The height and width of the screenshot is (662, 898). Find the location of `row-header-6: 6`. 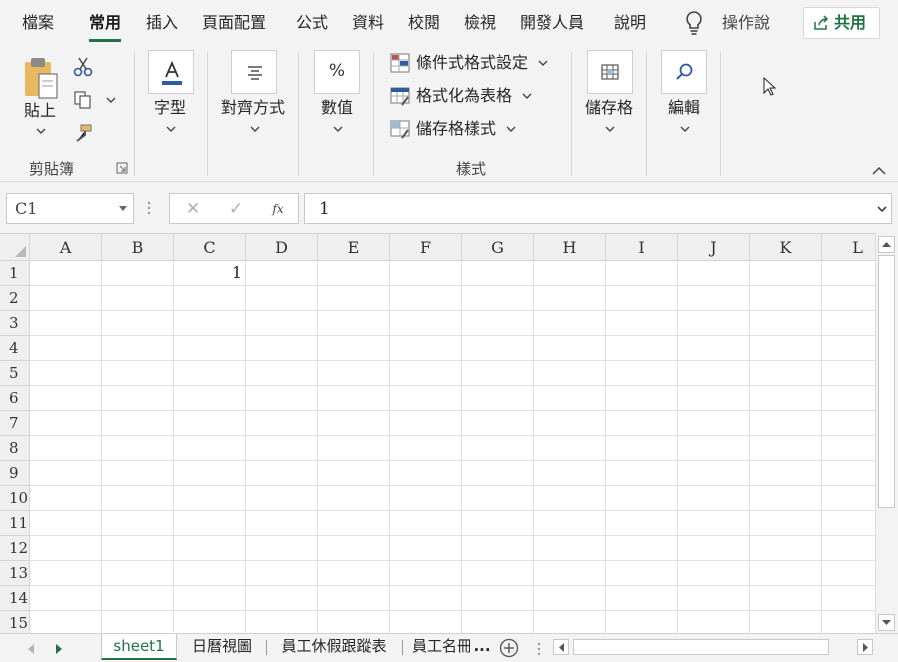

row-header-6: 6 is located at coordinates (15, 398).